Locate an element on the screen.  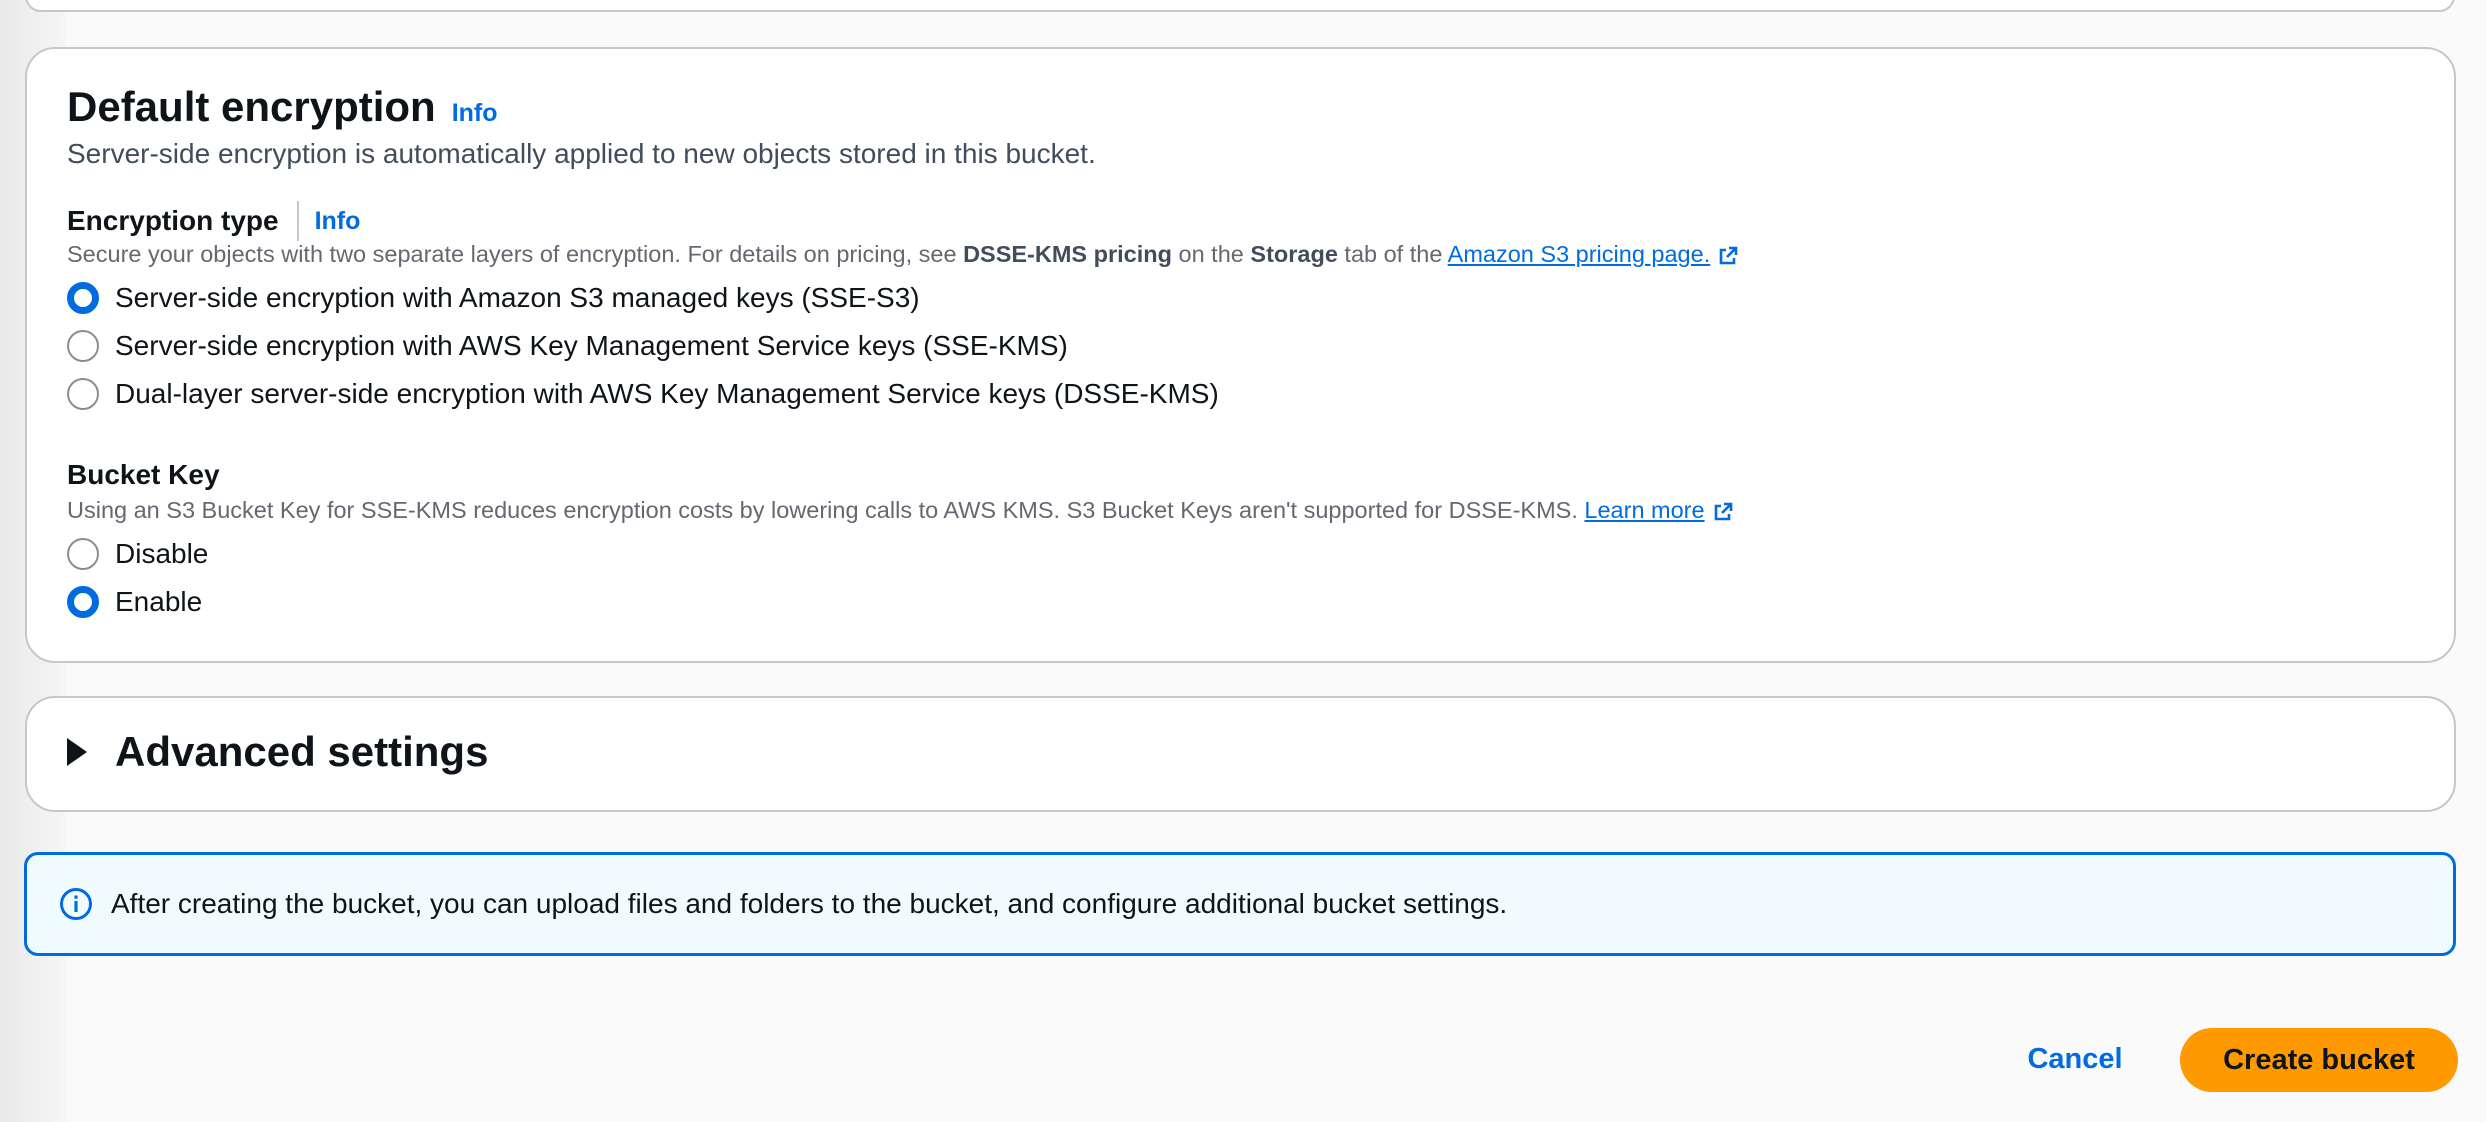
create-bucket-button: Create bucket is located at coordinates (2319, 1060).